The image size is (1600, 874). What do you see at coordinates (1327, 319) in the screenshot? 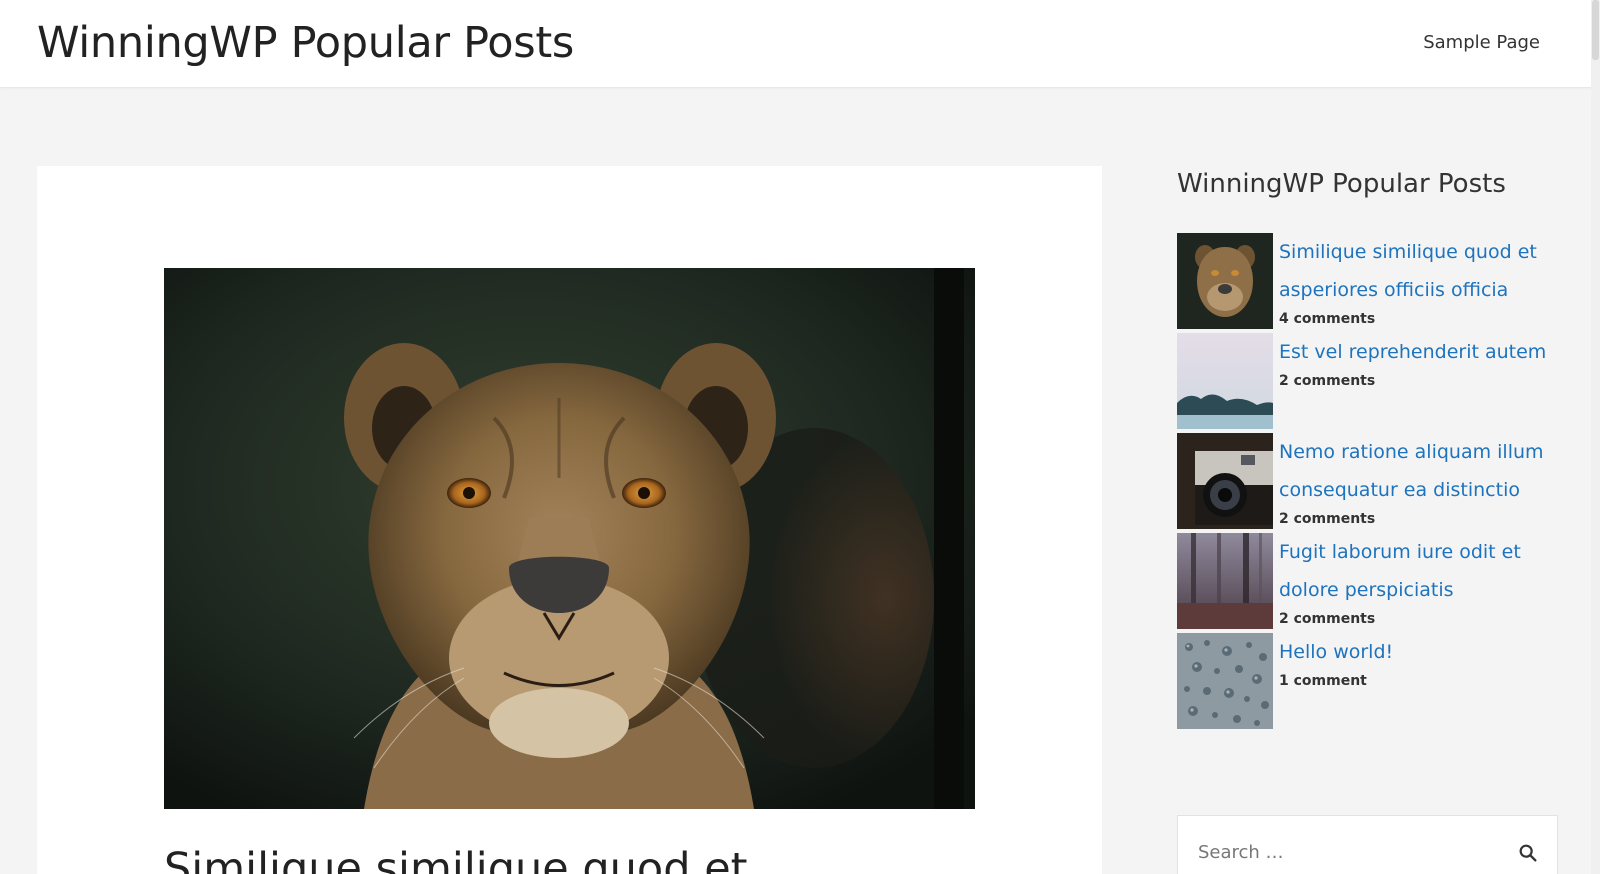
I see `comment-count: 4 comments` at bounding box center [1327, 319].